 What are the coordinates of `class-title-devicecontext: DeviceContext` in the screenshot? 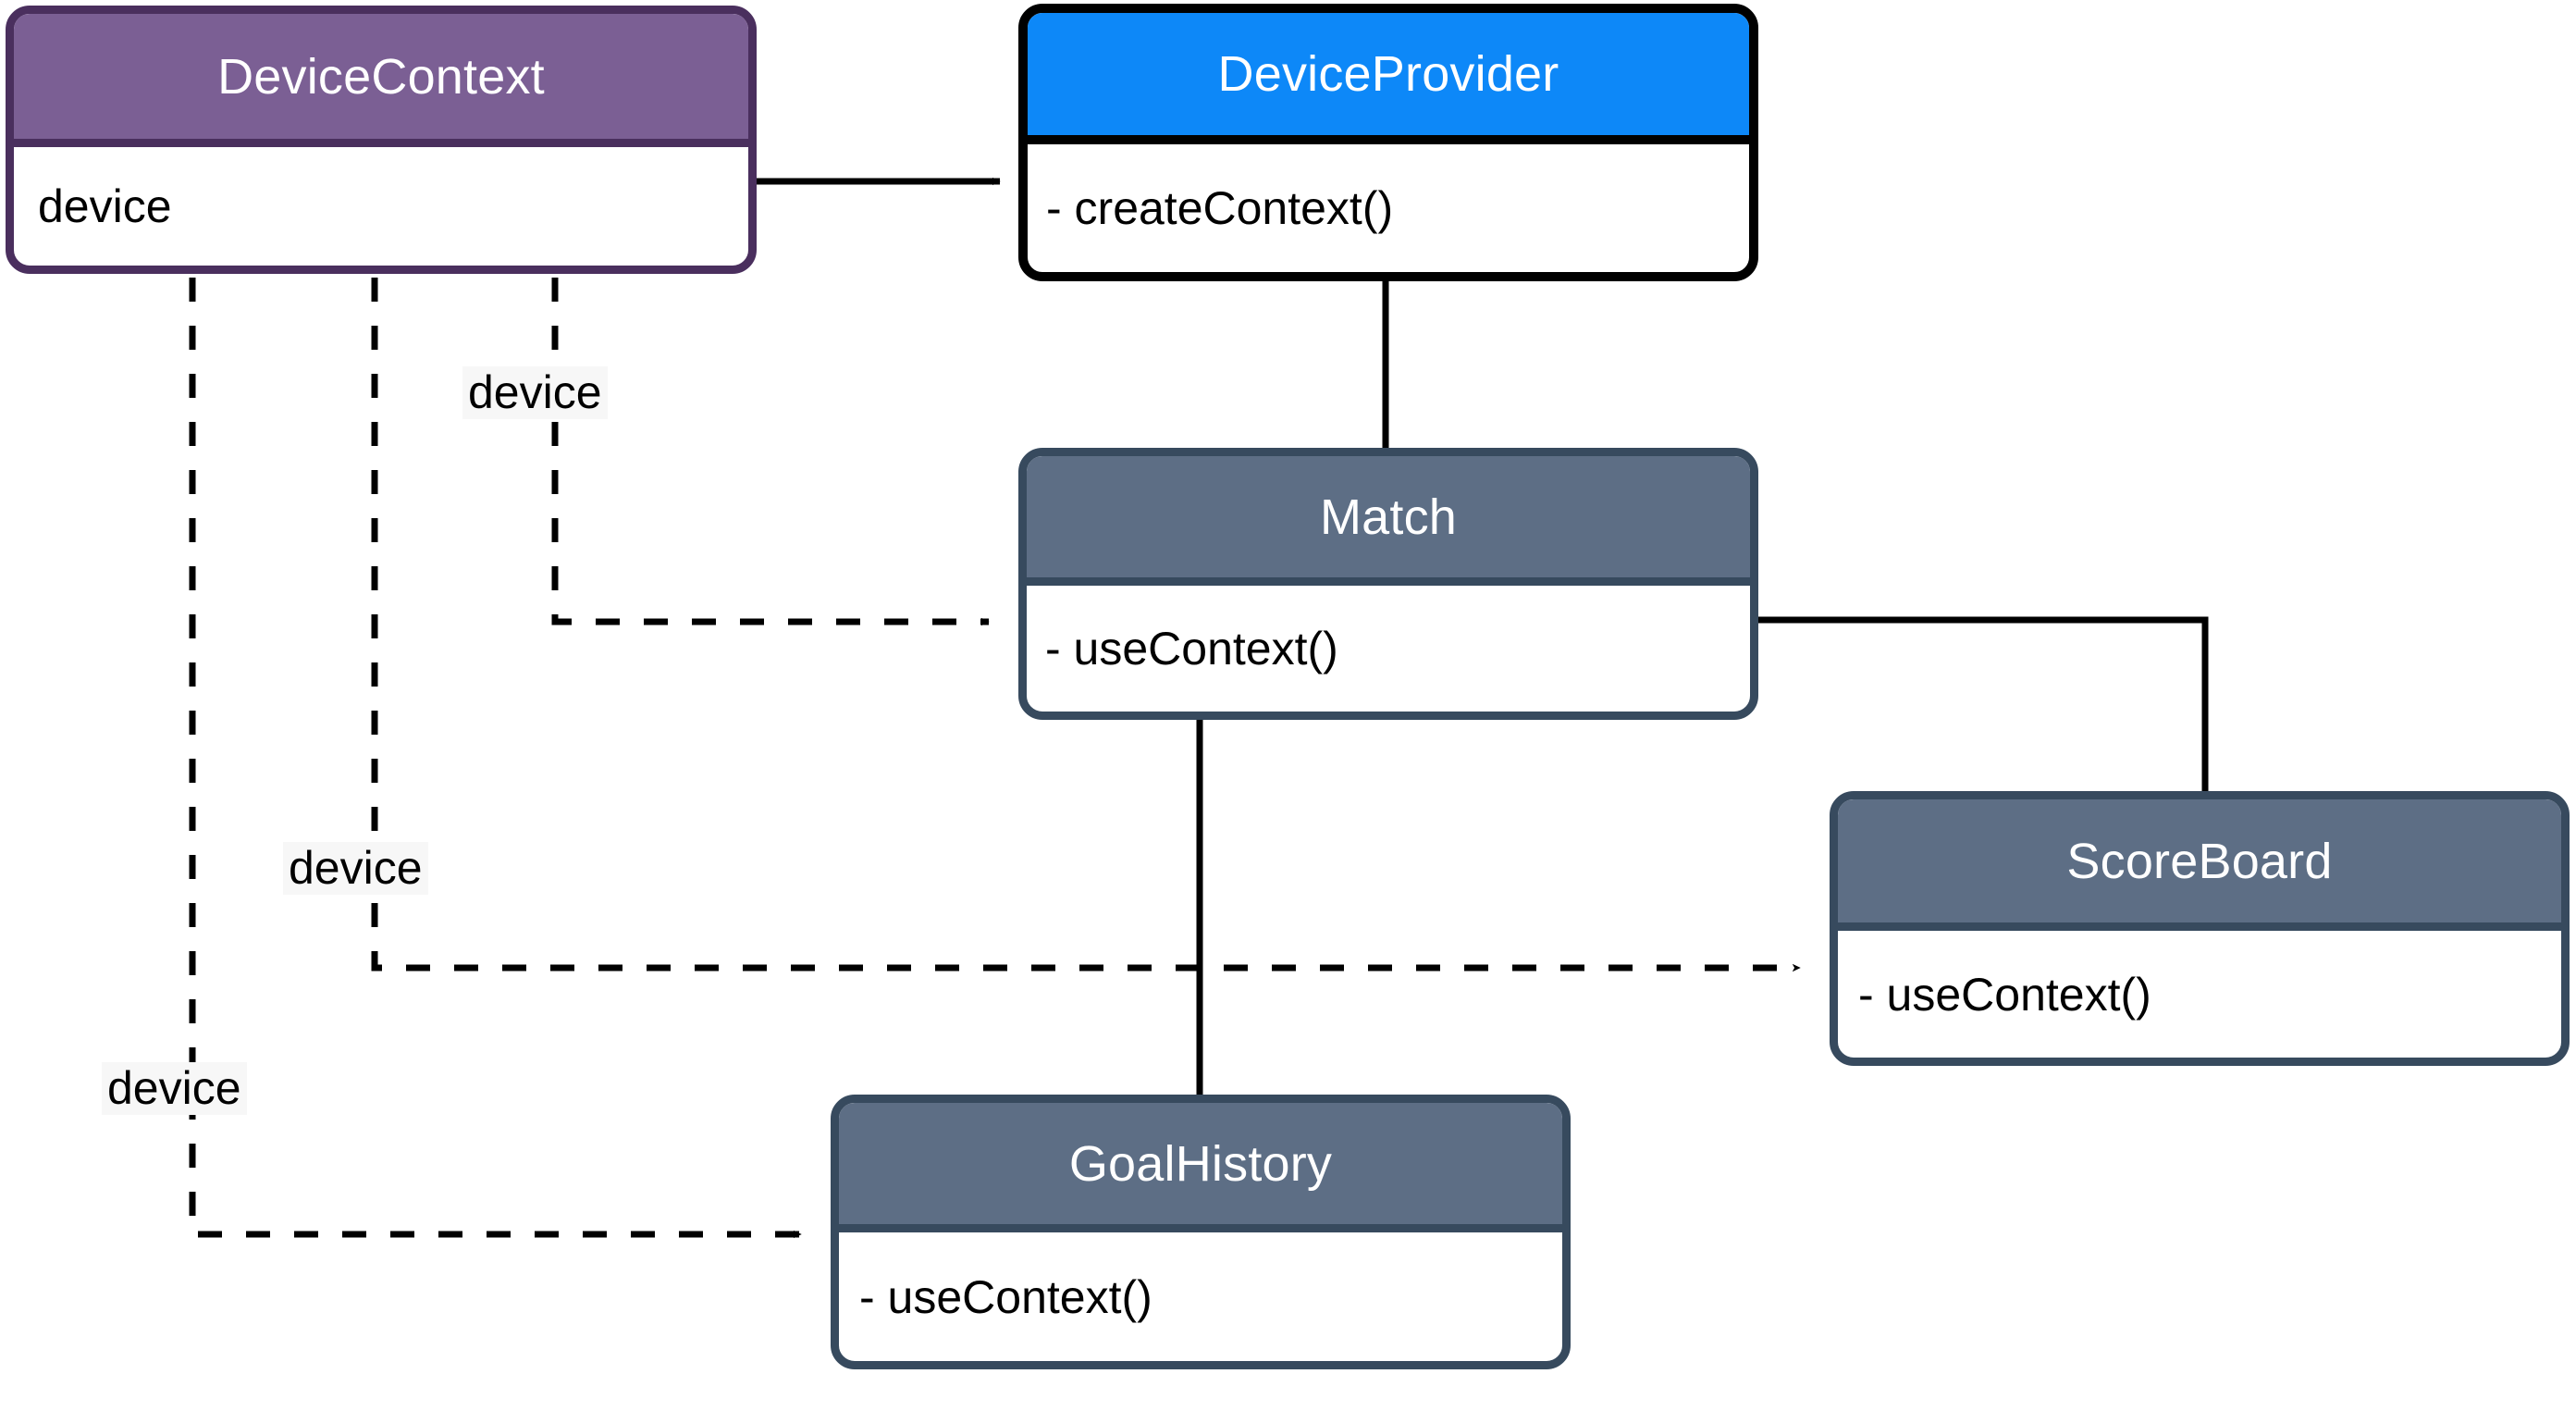 It's located at (381, 76).